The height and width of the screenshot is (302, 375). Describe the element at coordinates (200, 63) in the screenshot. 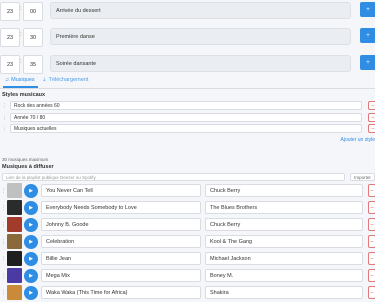

I see `event-title-input: Soirée dansante` at that location.